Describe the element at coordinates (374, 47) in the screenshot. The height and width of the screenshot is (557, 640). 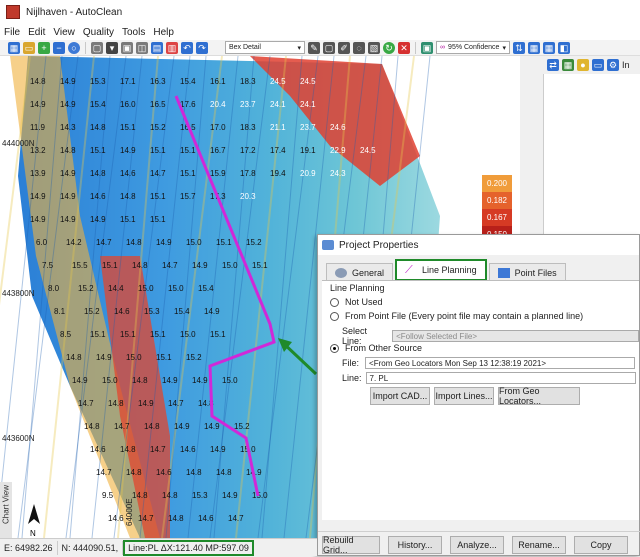
I see `filter-icon: ▧` at that location.